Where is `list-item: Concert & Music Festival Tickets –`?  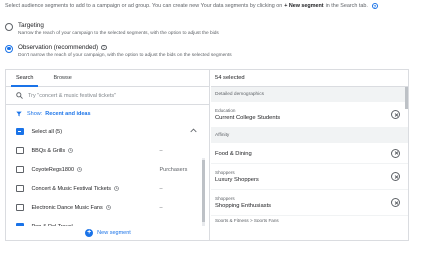
list-item: Concert & Music Festival Tickets – is located at coordinates (107, 188).